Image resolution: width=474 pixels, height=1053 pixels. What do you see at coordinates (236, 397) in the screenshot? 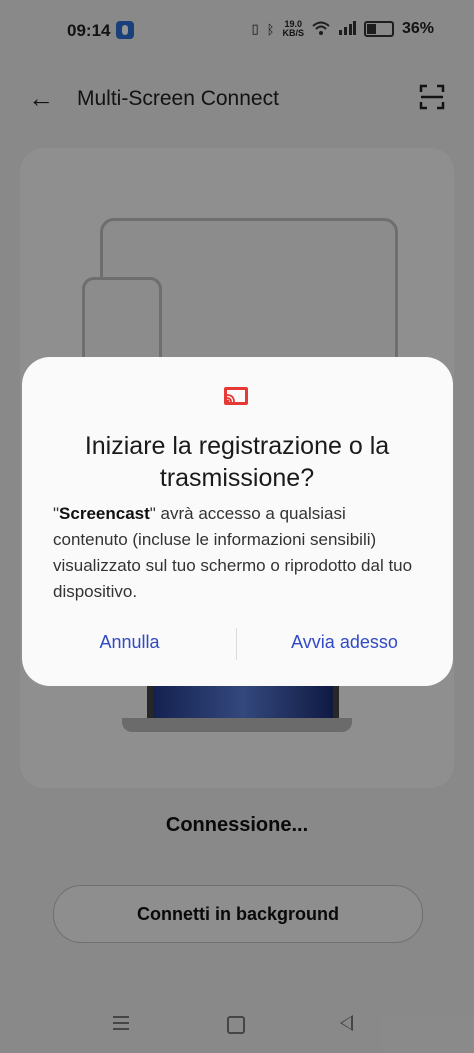
I see `cast-icon` at bounding box center [236, 397].